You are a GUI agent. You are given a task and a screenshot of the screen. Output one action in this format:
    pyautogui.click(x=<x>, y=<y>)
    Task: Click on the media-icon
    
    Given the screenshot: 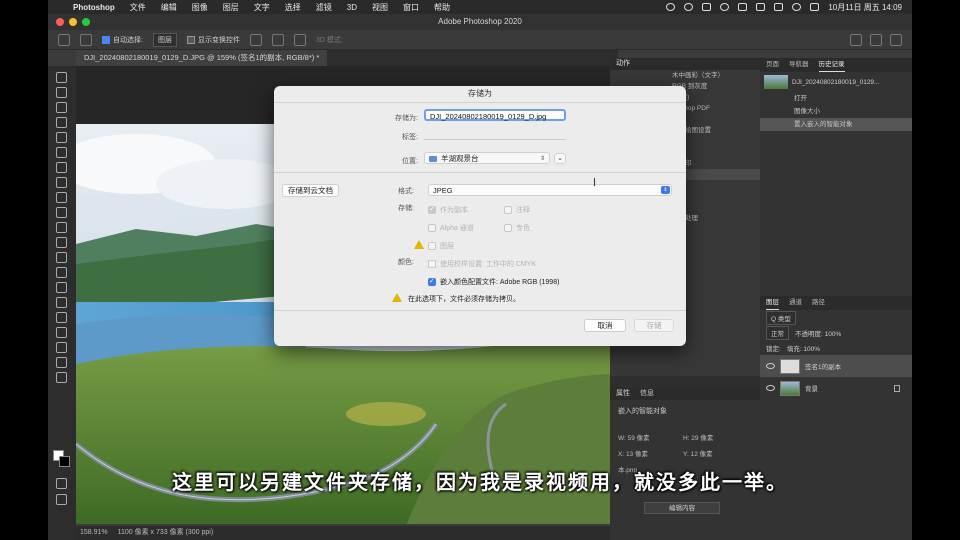 What is the action you would take?
    pyautogui.click(x=689, y=7)
    